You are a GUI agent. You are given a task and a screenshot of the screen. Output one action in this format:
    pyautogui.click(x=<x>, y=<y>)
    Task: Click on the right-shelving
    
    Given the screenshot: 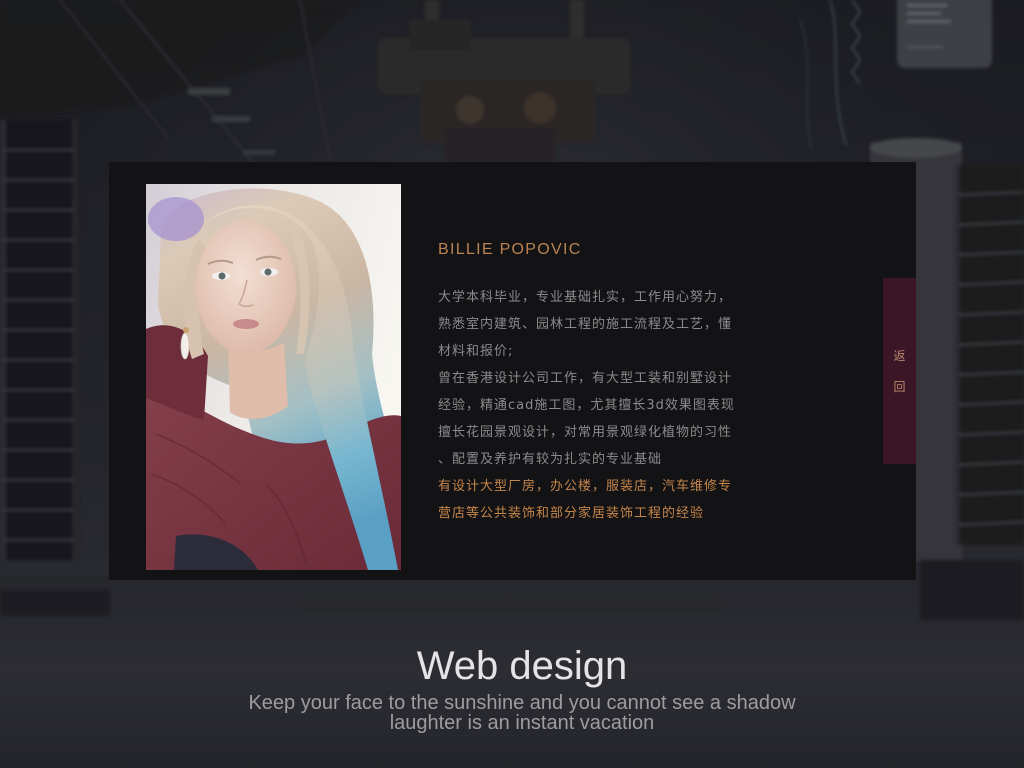 What is the action you would take?
    pyautogui.click(x=989, y=355)
    